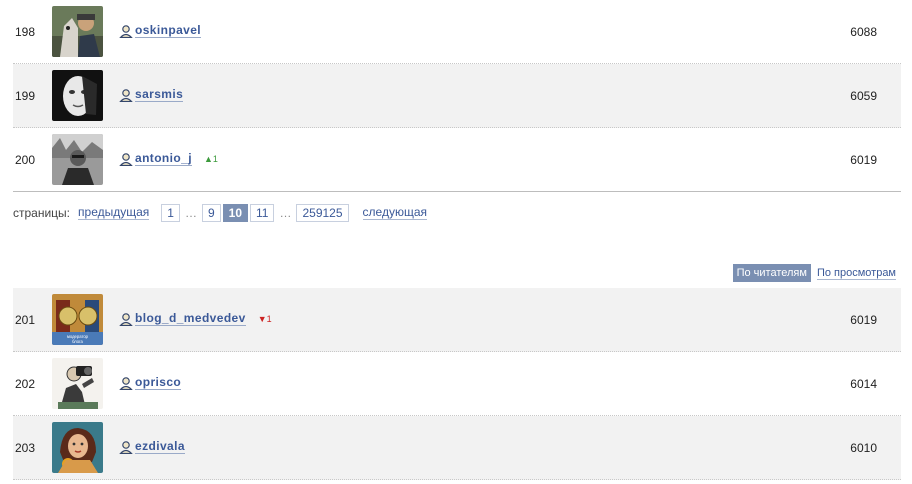 Image resolution: width=912 pixels, height=484 pixels. I want to click on avatar: модератор блога, so click(77, 319).